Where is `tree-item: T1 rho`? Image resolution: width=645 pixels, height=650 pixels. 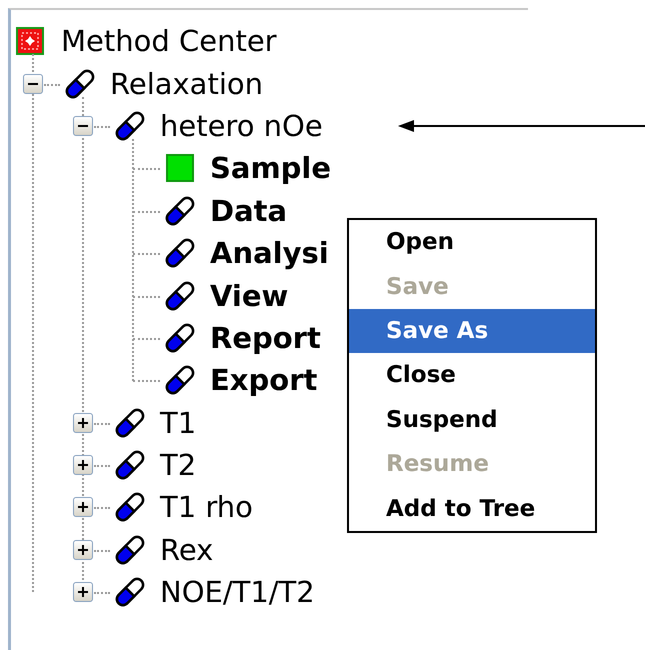 tree-item: T1 rho is located at coordinates (206, 507).